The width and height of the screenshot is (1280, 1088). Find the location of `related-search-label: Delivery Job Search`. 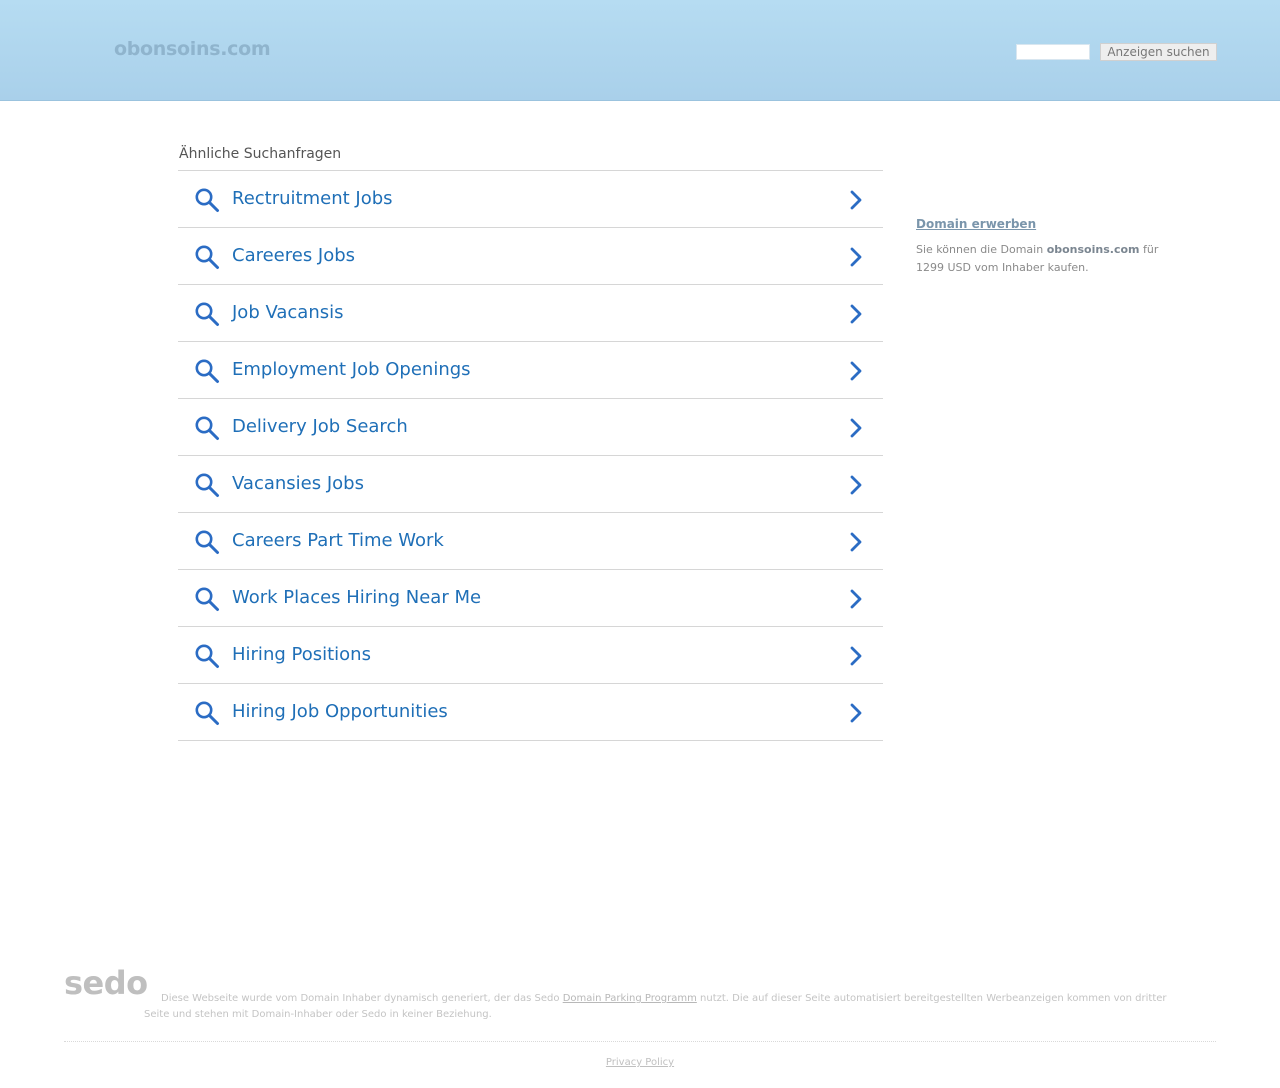

related-search-label: Delivery Job Search is located at coordinates (320, 426).